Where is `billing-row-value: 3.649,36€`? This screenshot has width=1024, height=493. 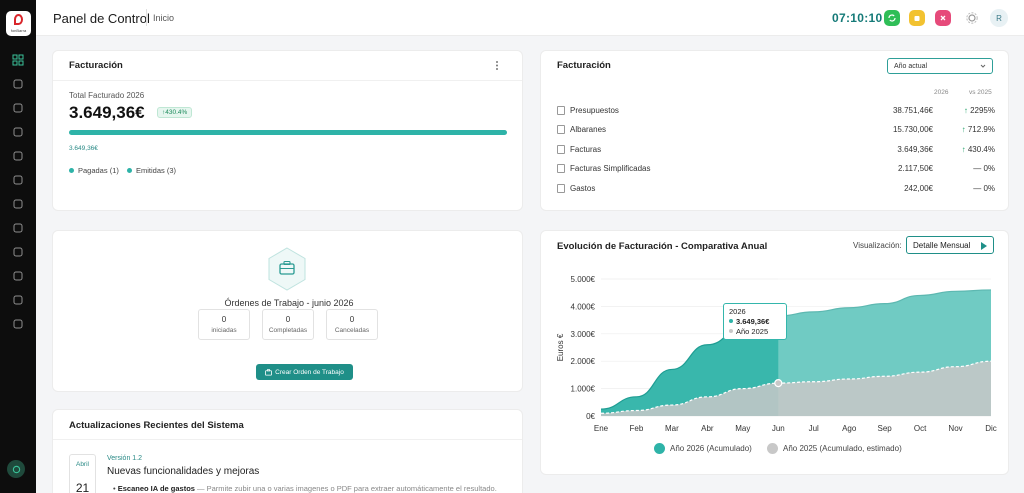 billing-row-value: 3.649,36€ is located at coordinates (915, 149).